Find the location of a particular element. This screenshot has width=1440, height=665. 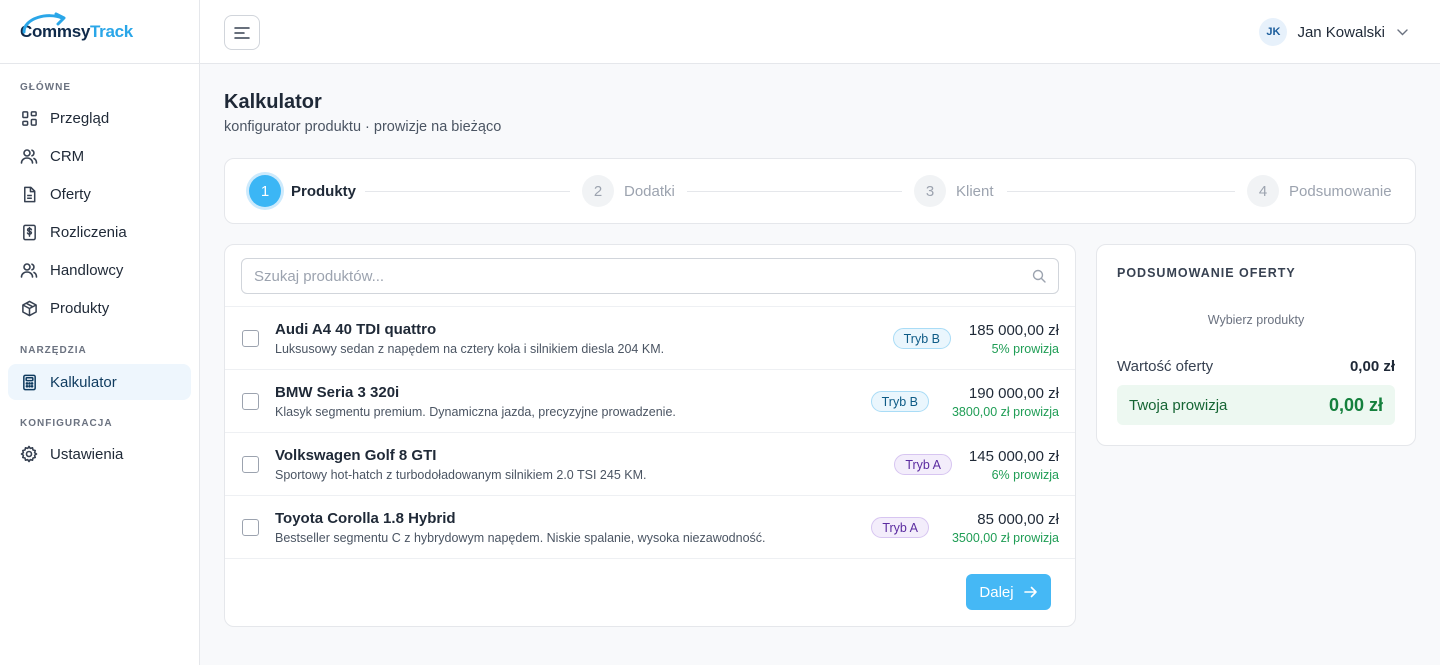

nav-section-tools: NARZĘDZIA is located at coordinates (53, 350).